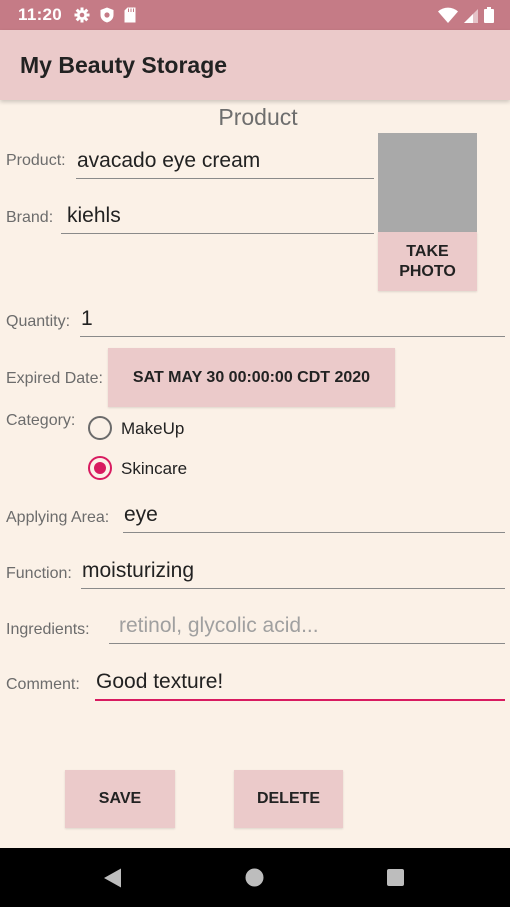  Describe the element at coordinates (58, 517) in the screenshot. I see `applying-area-label: Applying Area:` at that location.